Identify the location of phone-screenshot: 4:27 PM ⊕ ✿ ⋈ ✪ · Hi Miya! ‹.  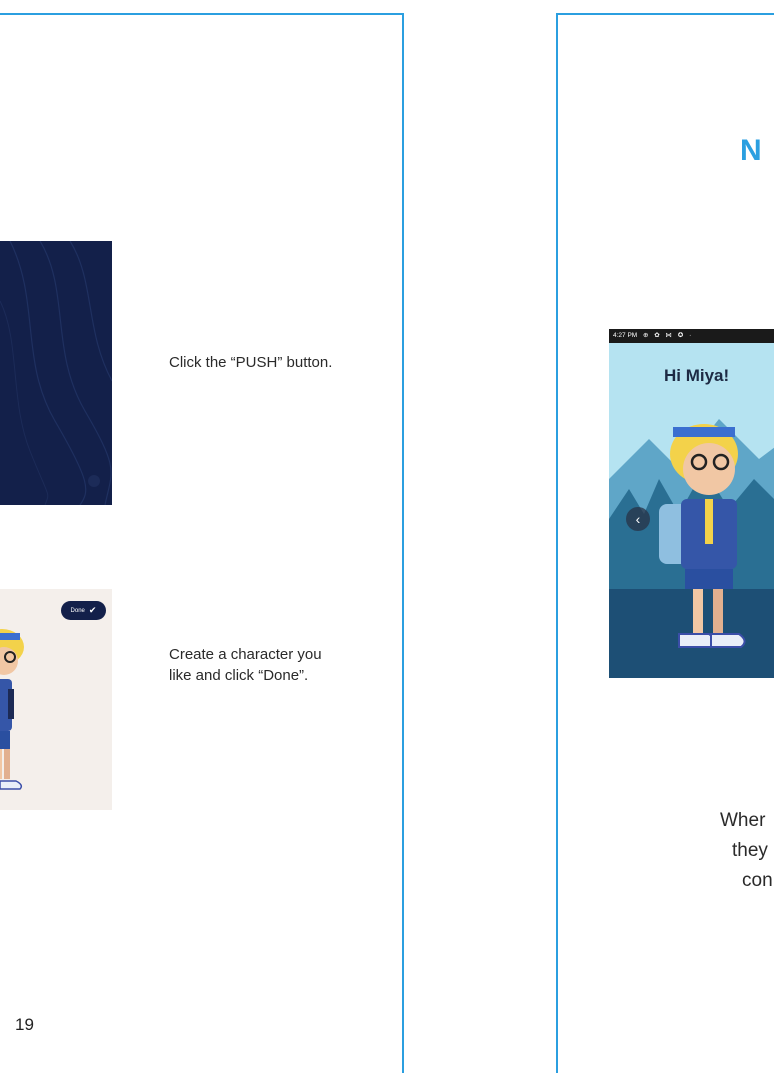
(691, 503).